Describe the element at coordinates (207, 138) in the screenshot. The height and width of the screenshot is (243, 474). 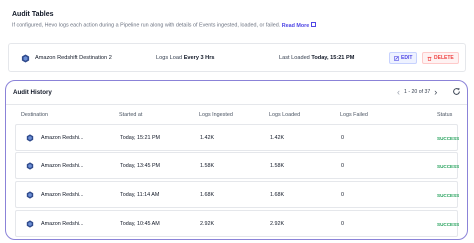
I see `row-logs-ingested: 1.42K` at that location.